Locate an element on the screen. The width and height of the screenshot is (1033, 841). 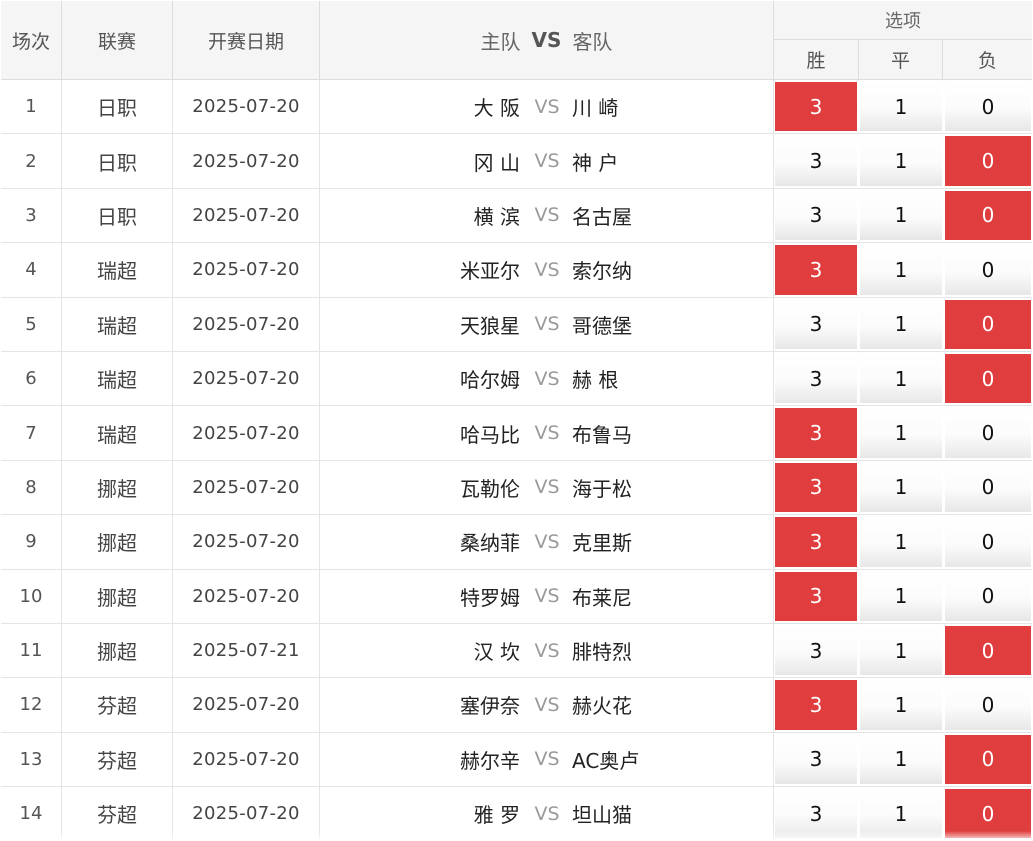
match-no: 9 is located at coordinates (31, 542).